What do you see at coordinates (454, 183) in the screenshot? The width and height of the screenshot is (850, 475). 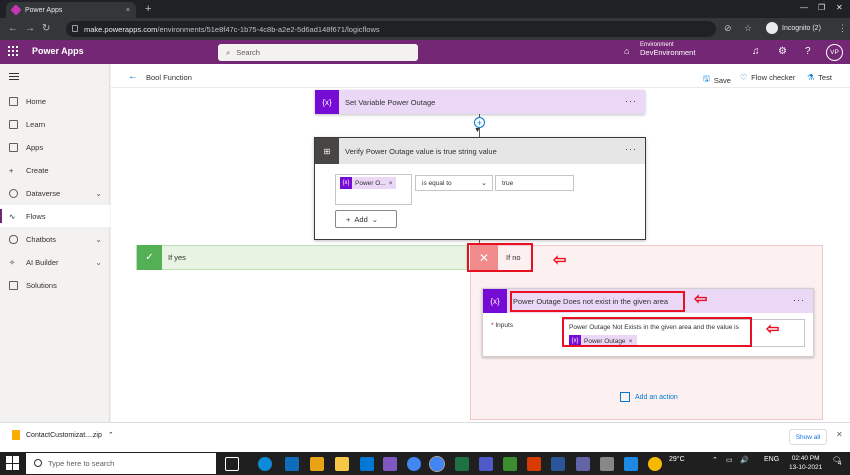 I see `operator-select: is equal to ⌄` at bounding box center [454, 183].